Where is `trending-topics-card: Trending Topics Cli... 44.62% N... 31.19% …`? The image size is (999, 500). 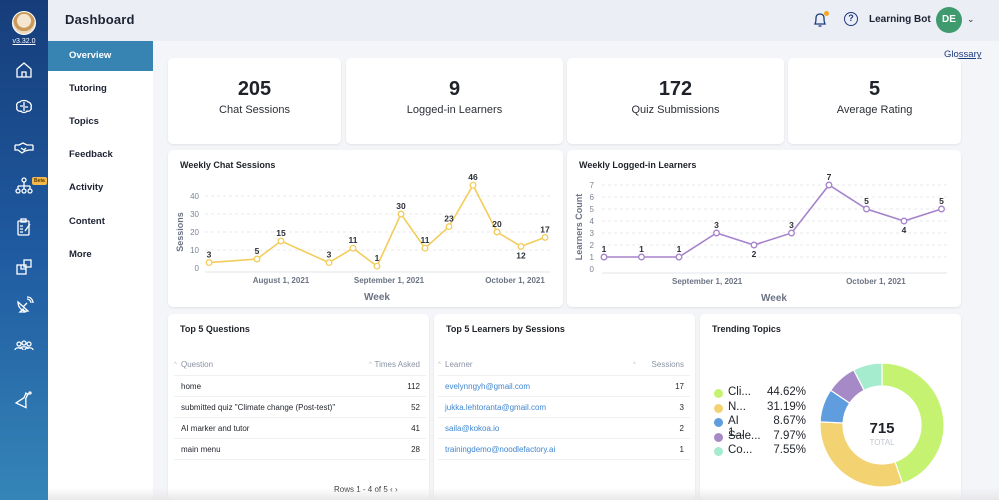 trending-topics-card: Trending Topics Cli... 44.62% N... 31.19% … is located at coordinates (830, 407).